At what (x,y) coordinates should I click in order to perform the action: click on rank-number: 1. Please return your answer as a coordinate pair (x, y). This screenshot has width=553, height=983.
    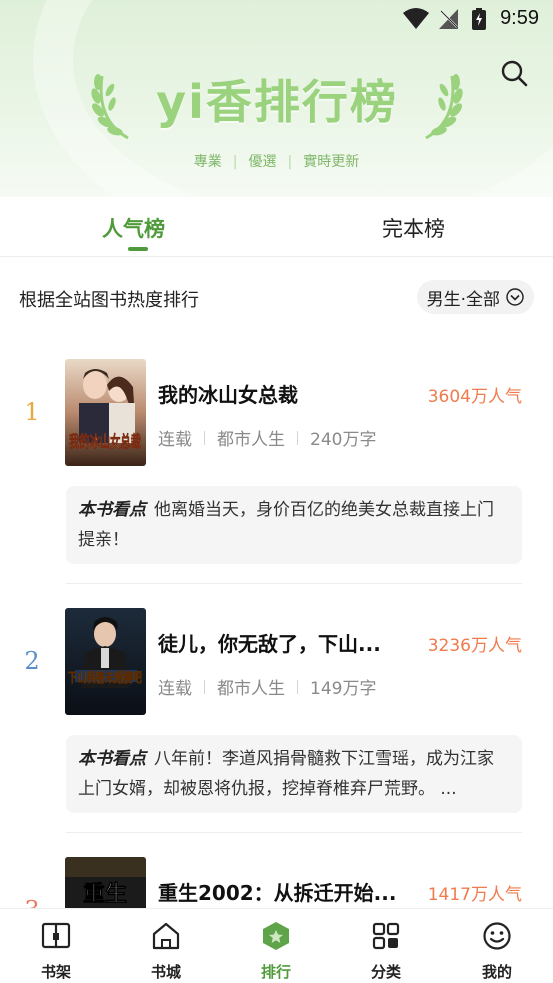
    Looking at the image, I should click on (32, 412).